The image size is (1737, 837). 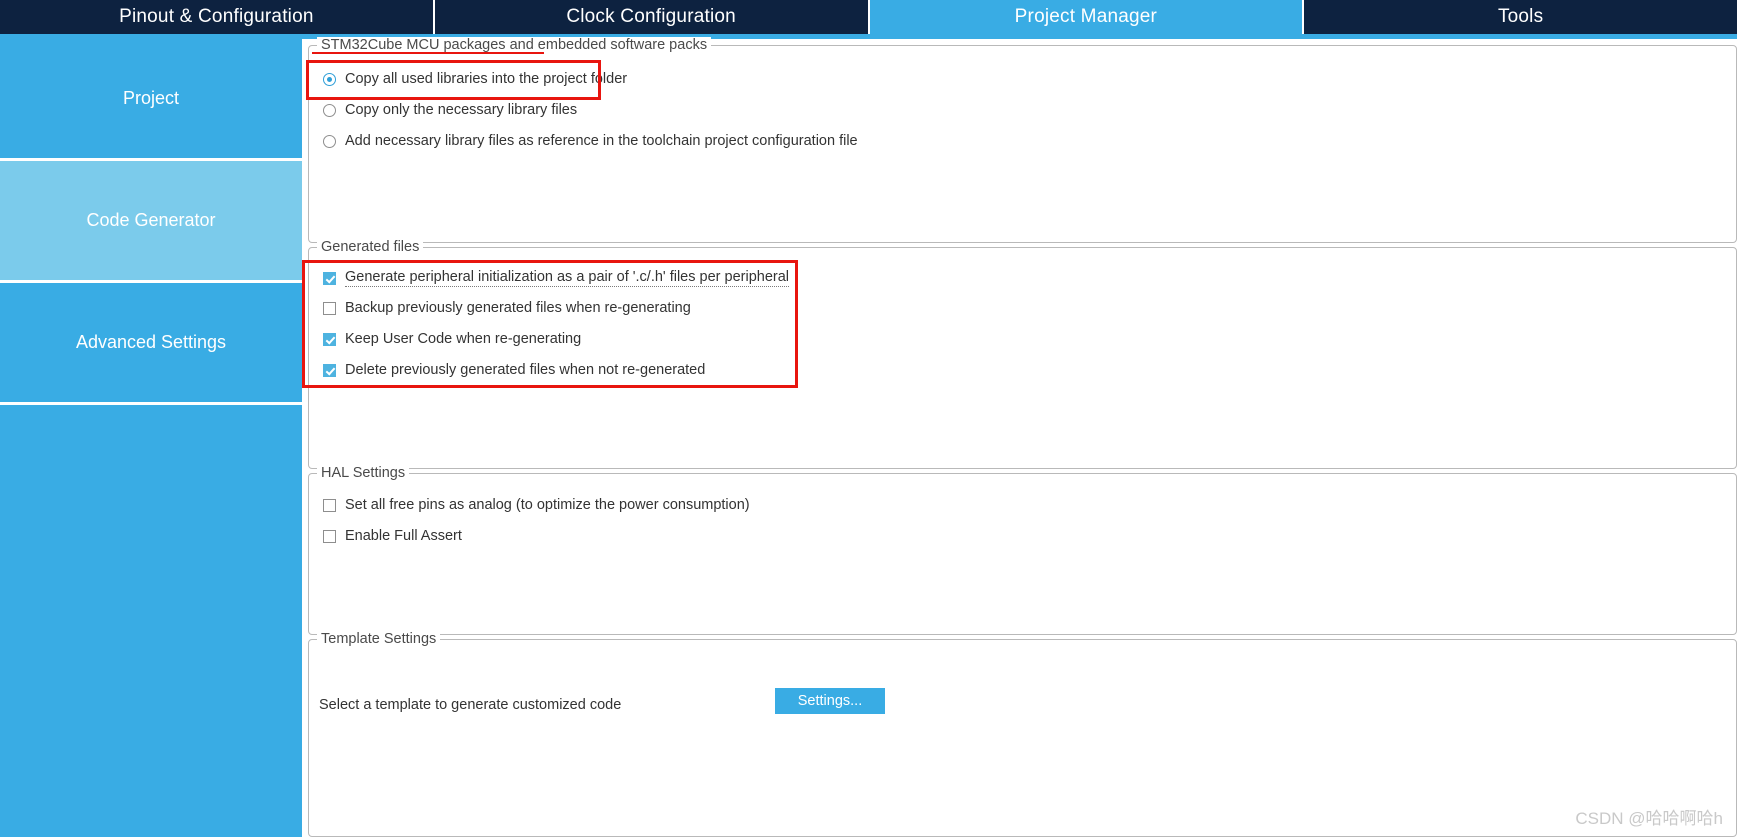 I want to click on checkbox-label: Enable Full Assert, so click(x=403, y=536).